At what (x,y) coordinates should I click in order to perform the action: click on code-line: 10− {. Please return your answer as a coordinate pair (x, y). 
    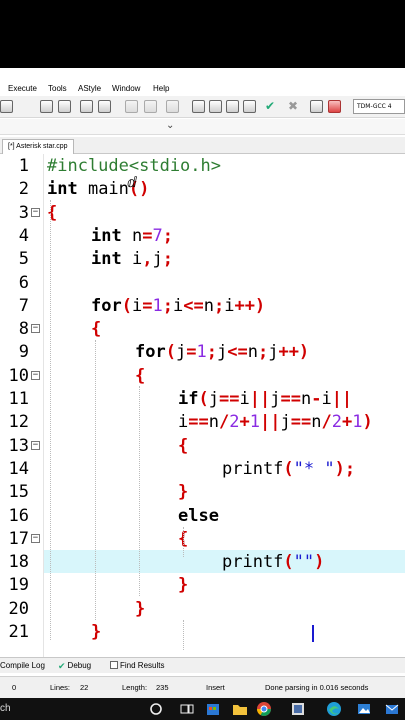
    Looking at the image, I should click on (202, 375).